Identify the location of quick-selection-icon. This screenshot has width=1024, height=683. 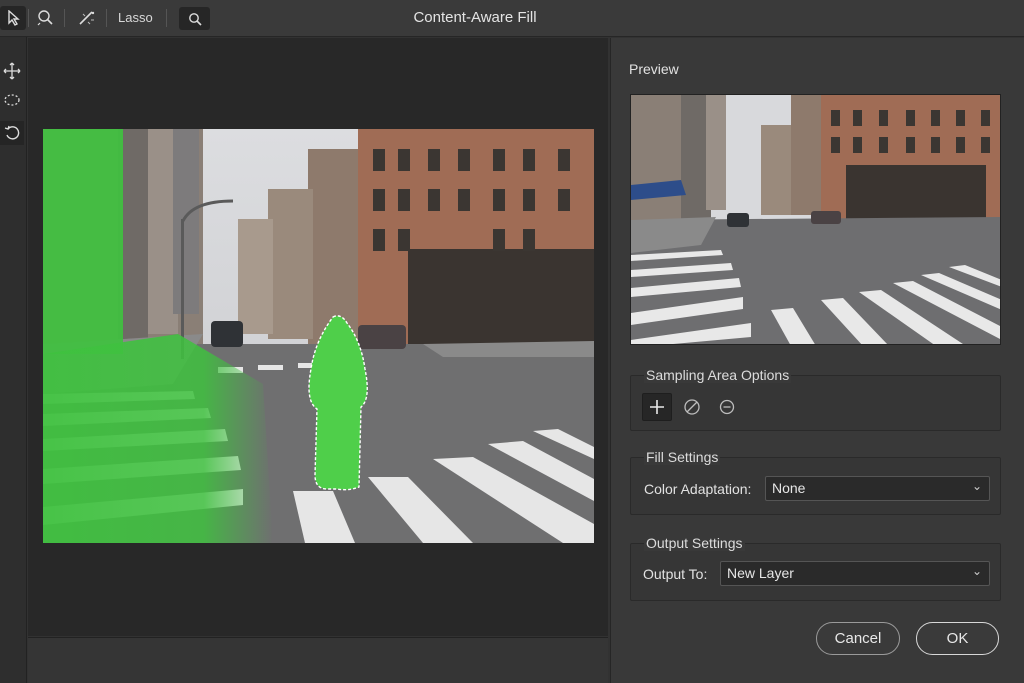
(45, 18).